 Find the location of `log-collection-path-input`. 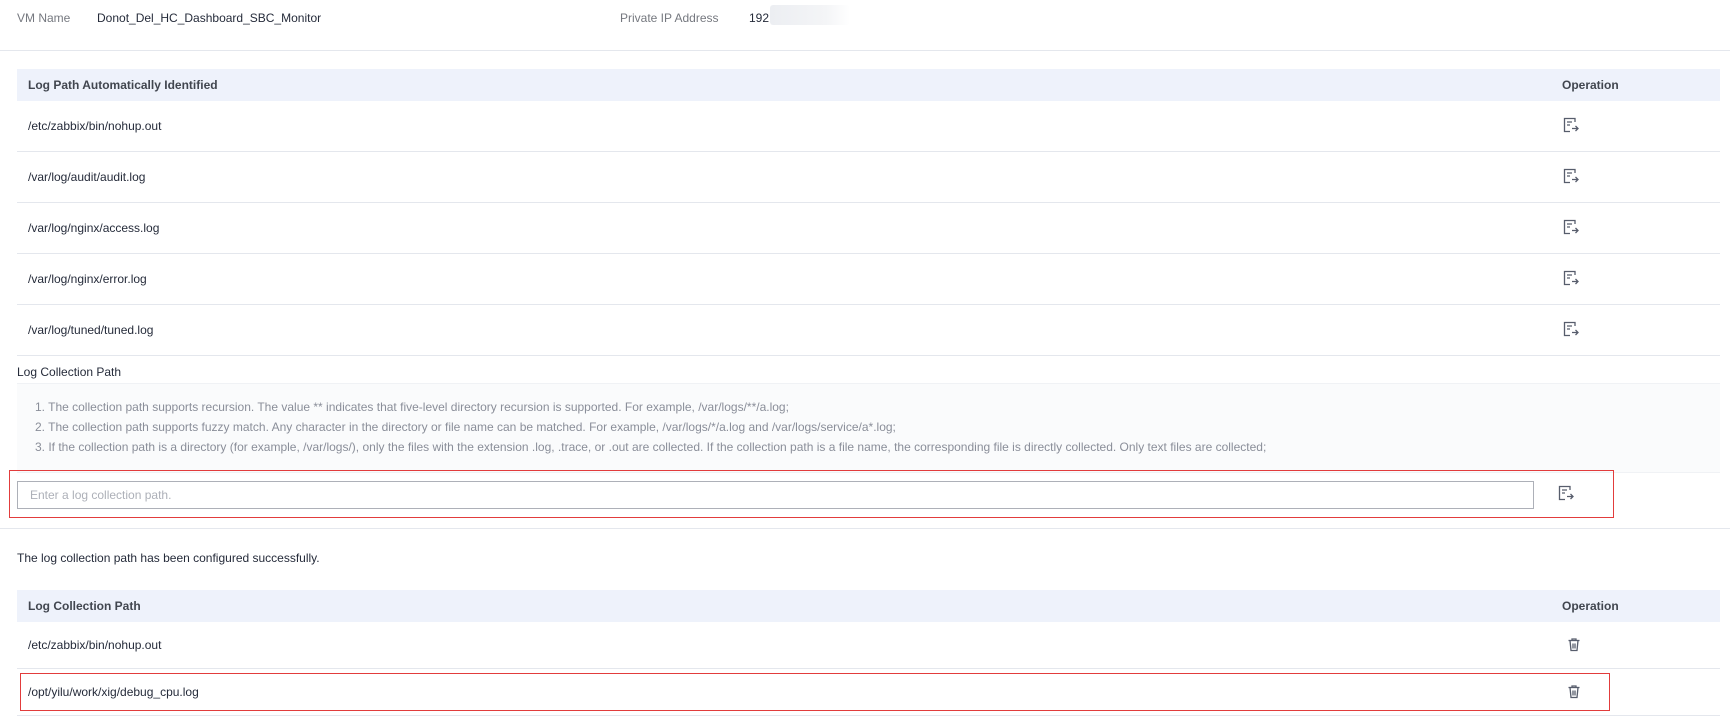

log-collection-path-input is located at coordinates (775, 495).